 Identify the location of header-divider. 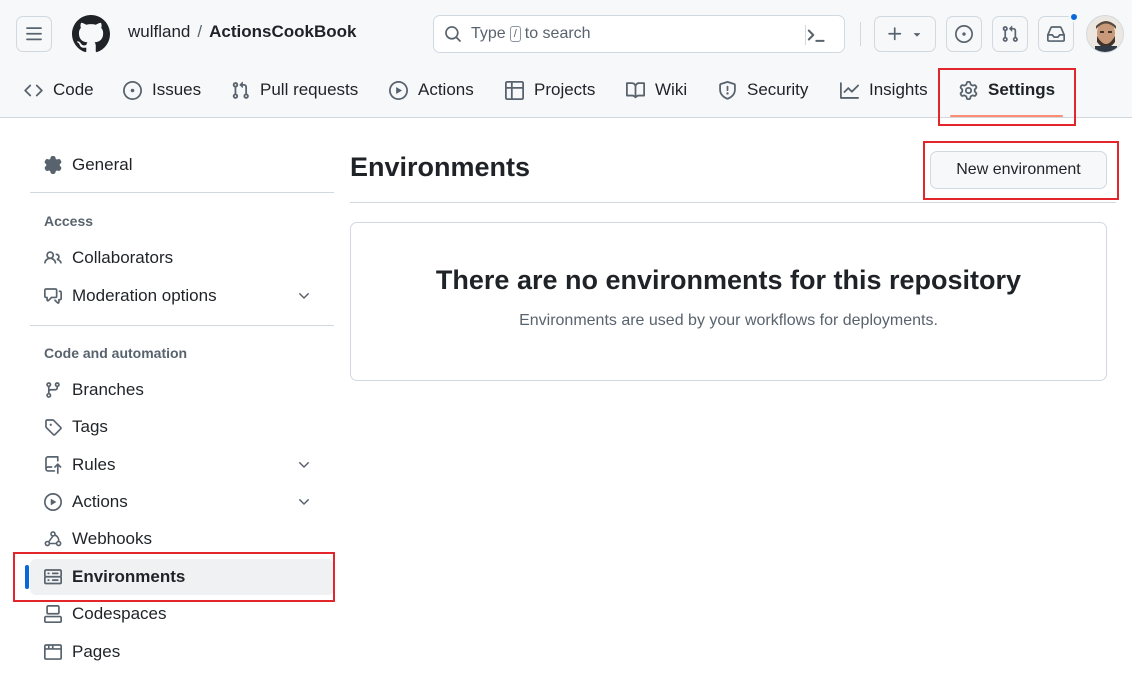
(860, 34).